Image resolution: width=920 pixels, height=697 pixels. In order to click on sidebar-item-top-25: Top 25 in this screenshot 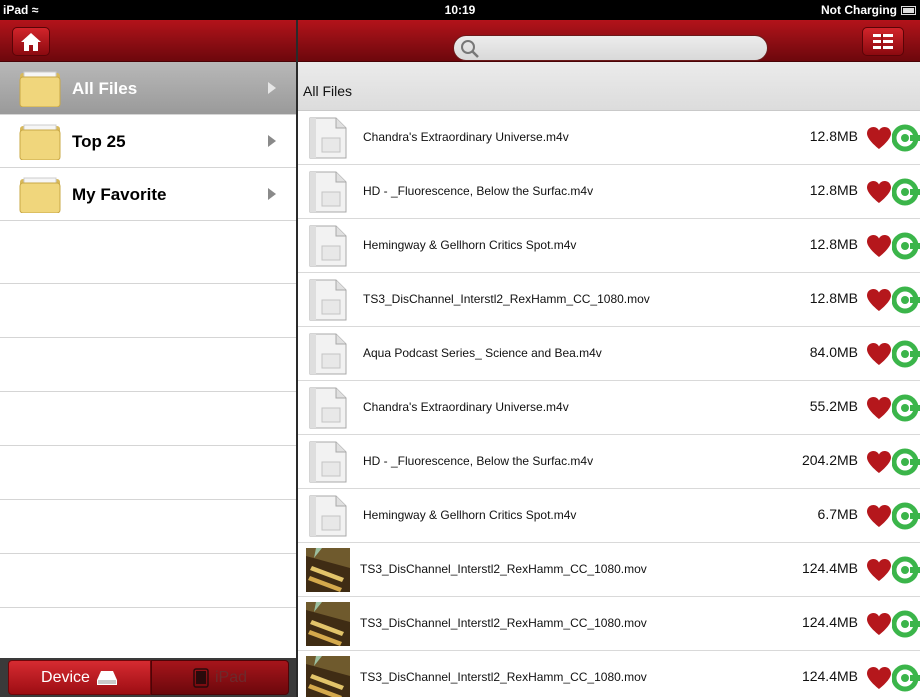, I will do `click(148, 141)`.